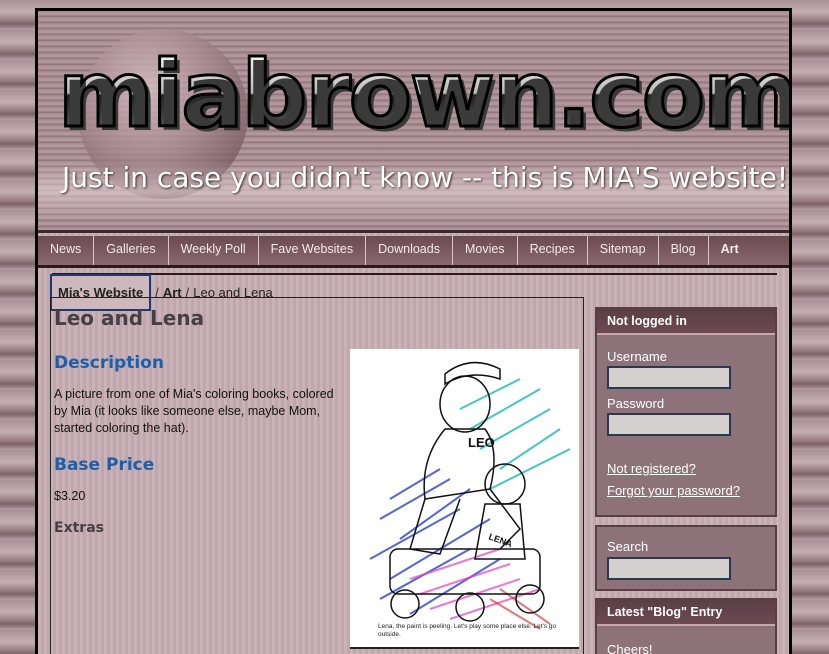 This screenshot has height=654, width=829. What do you see at coordinates (637, 356) in the screenshot?
I see `username-label: Username` at bounding box center [637, 356].